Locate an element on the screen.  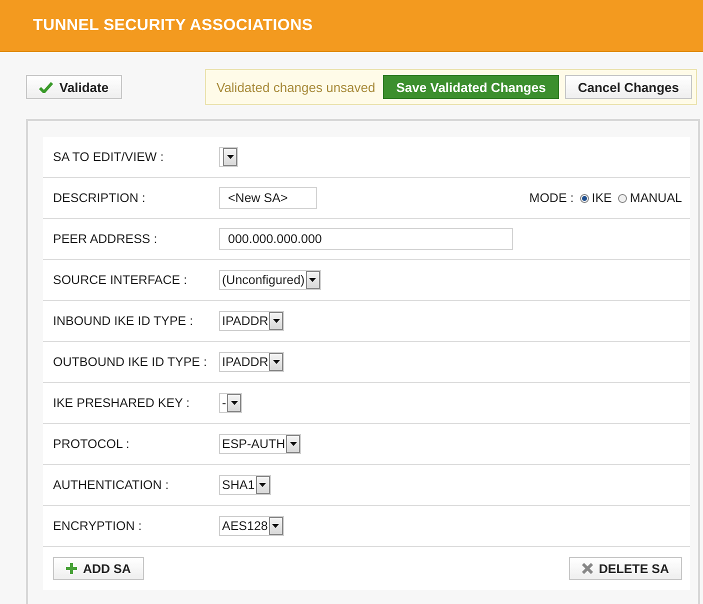
field-label: ENCRYPTION : is located at coordinates (98, 526).